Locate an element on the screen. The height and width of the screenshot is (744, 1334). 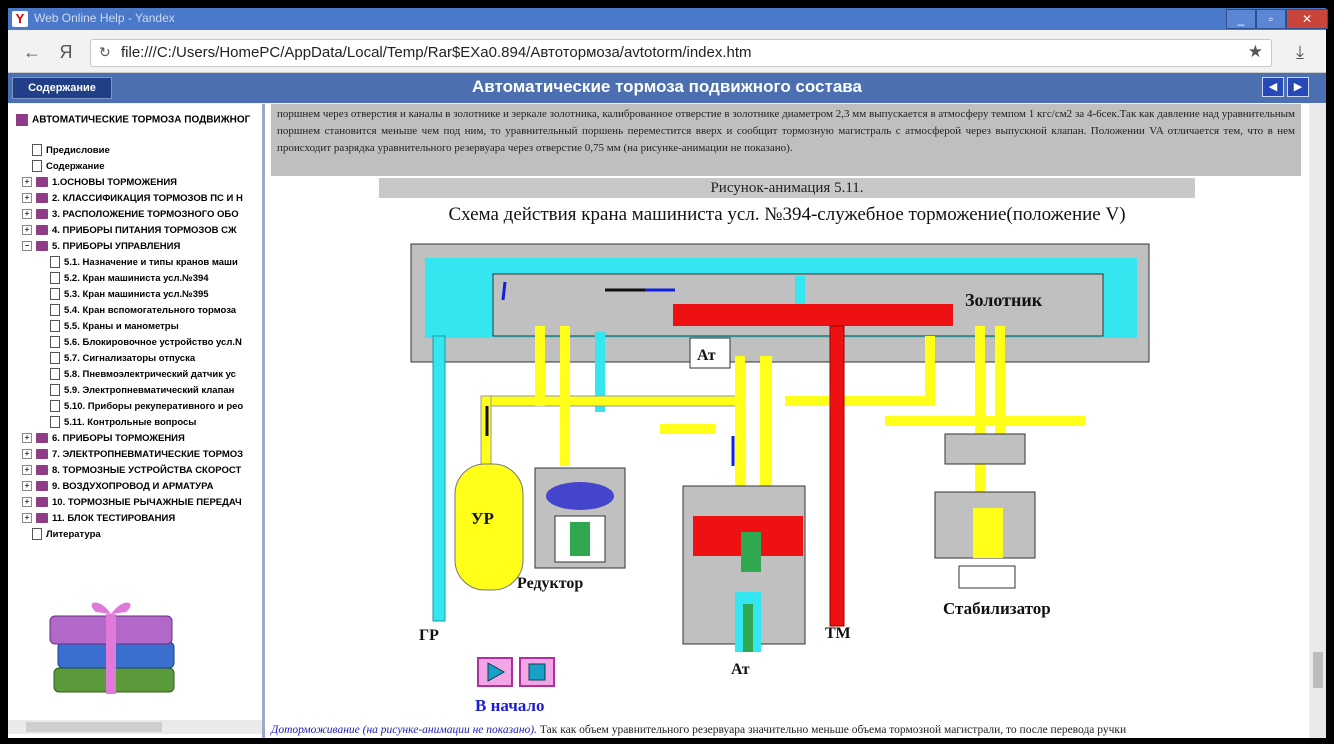
sidebar-hscrollbar is located at coordinates (135, 727).